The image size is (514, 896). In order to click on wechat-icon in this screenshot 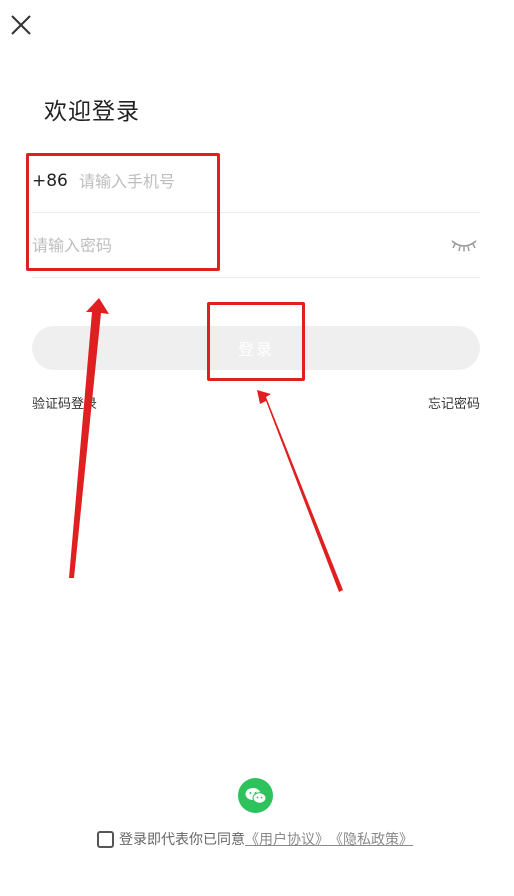, I will do `click(255, 795)`.